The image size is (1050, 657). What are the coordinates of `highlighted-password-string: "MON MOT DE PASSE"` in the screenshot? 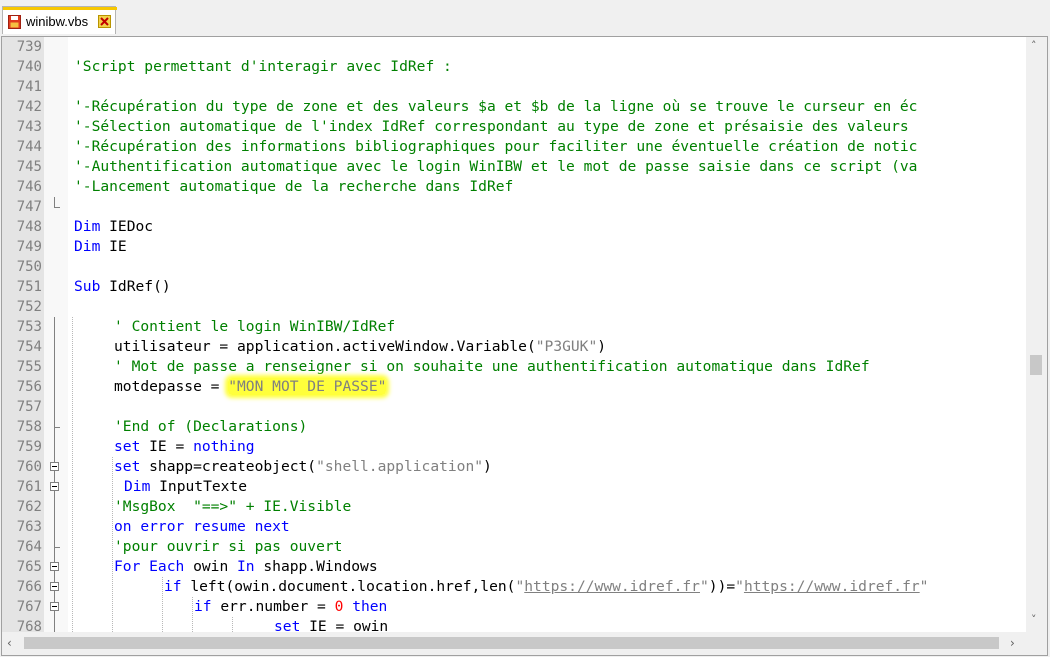 It's located at (307, 386).